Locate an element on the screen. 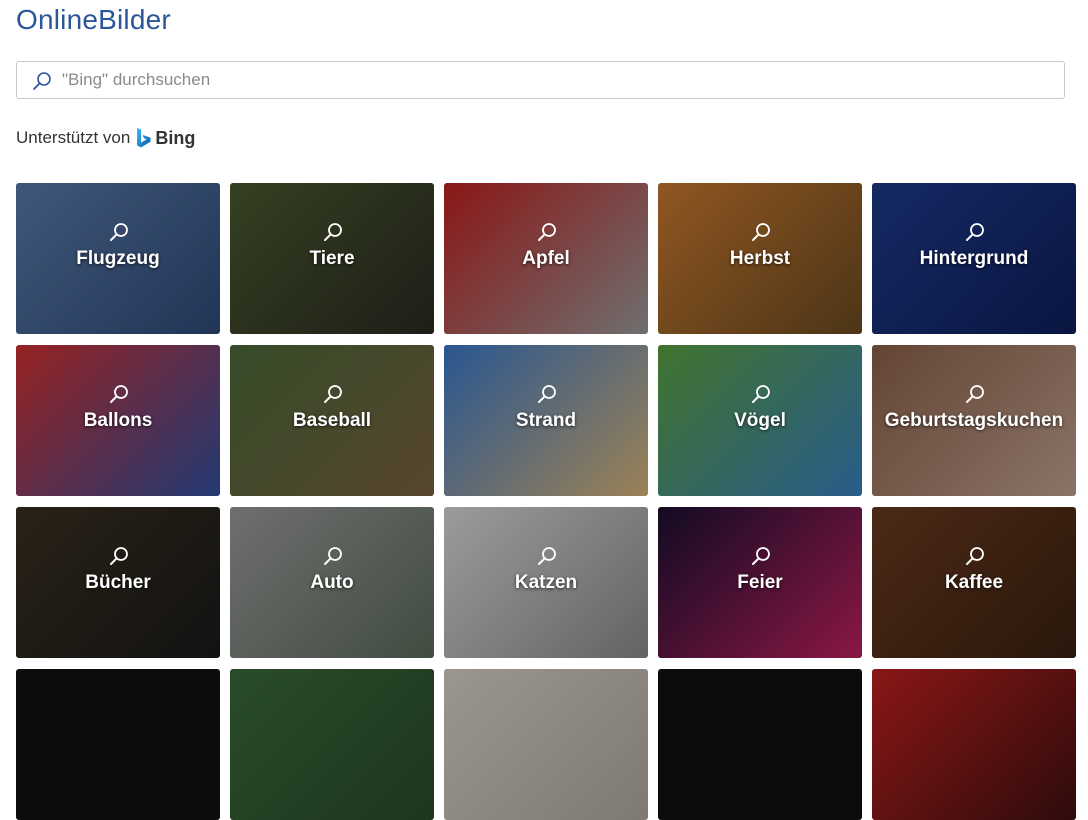 The width and height of the screenshot is (1088, 820). category-tile: Herbst is located at coordinates (760, 258).